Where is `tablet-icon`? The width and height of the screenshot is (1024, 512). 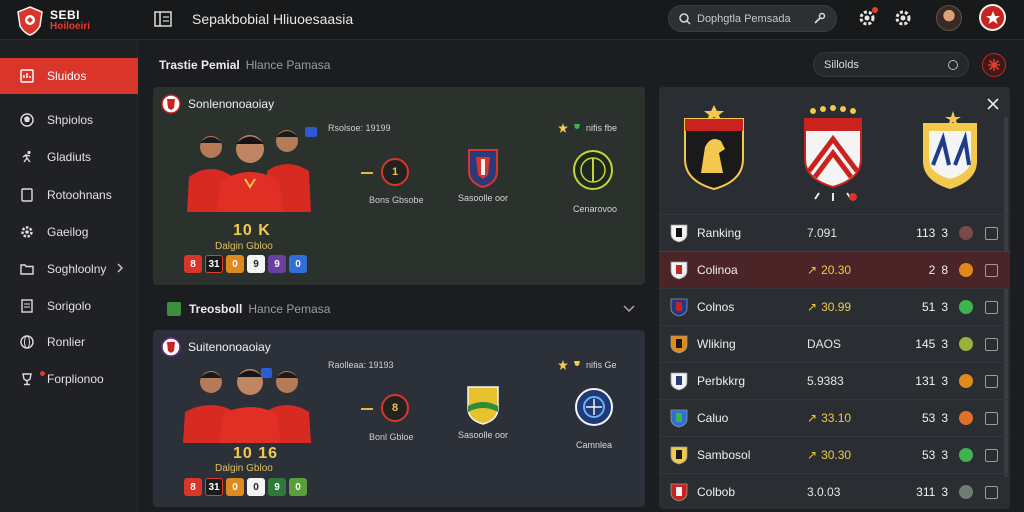 tablet-icon is located at coordinates (27, 195).